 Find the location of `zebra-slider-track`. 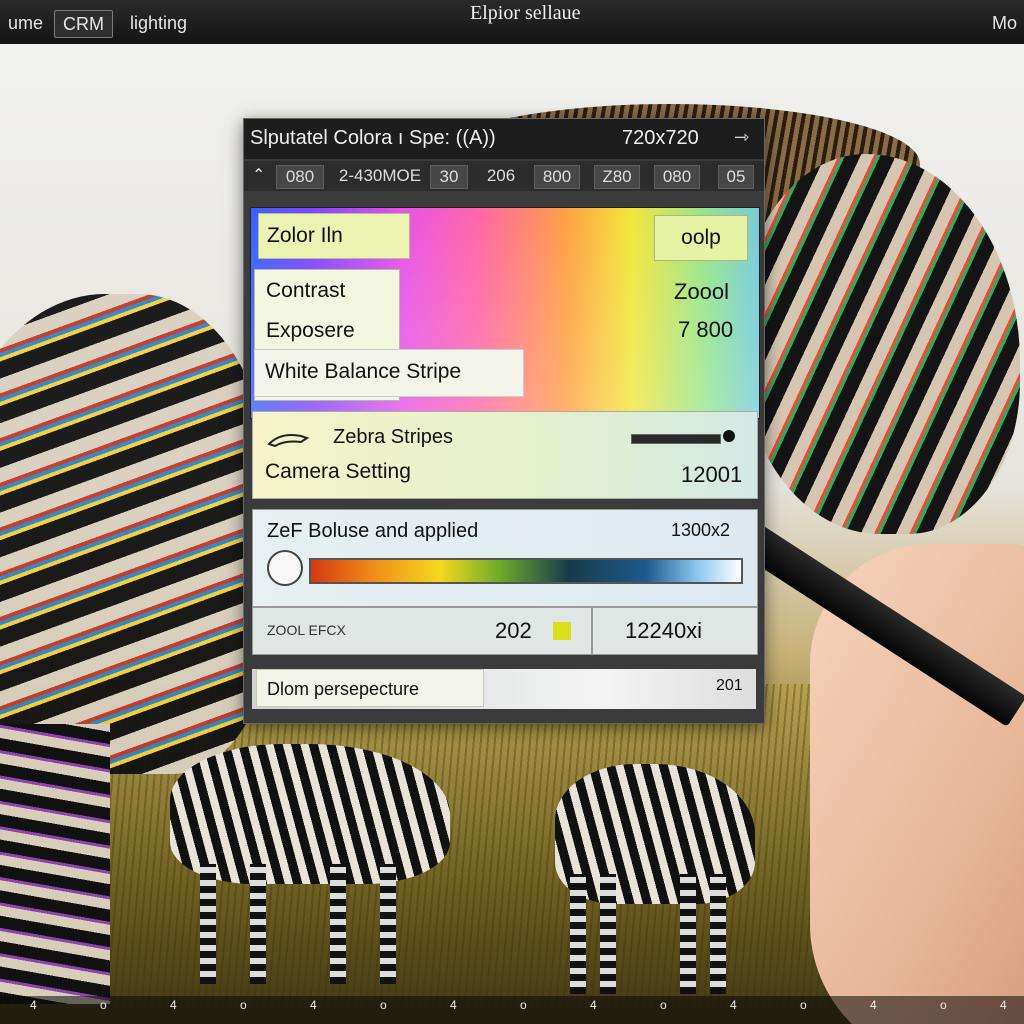

zebra-slider-track is located at coordinates (676, 439).